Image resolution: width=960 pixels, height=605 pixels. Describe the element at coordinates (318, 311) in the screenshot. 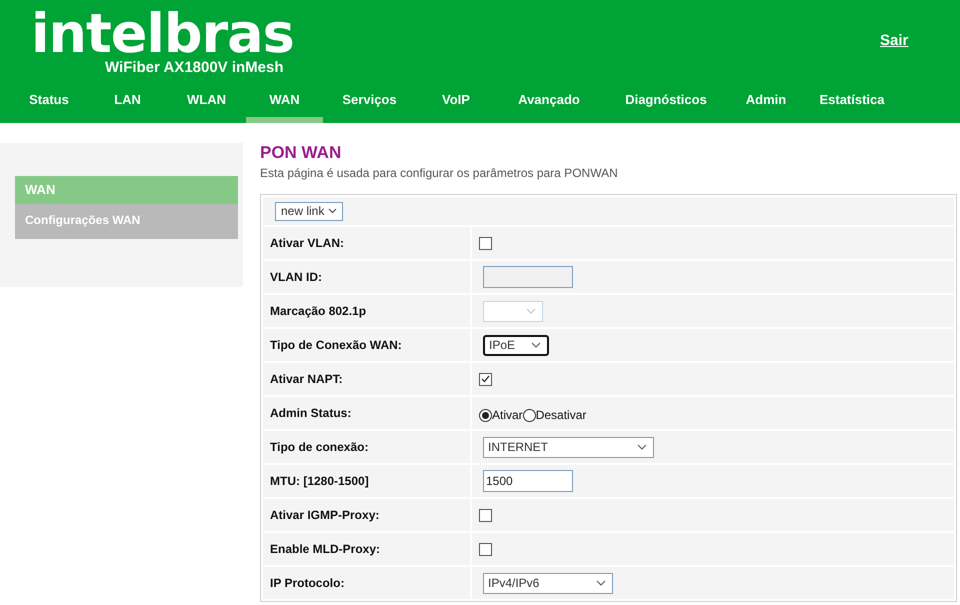

I see `field-label: Marcação 802.1p` at that location.